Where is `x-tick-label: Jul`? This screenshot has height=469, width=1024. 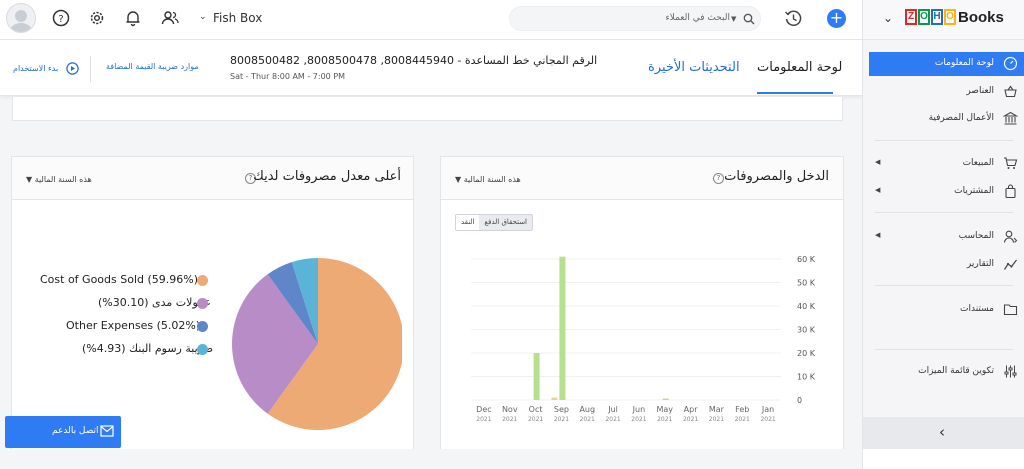
x-tick-label: Jul is located at coordinates (612, 409).